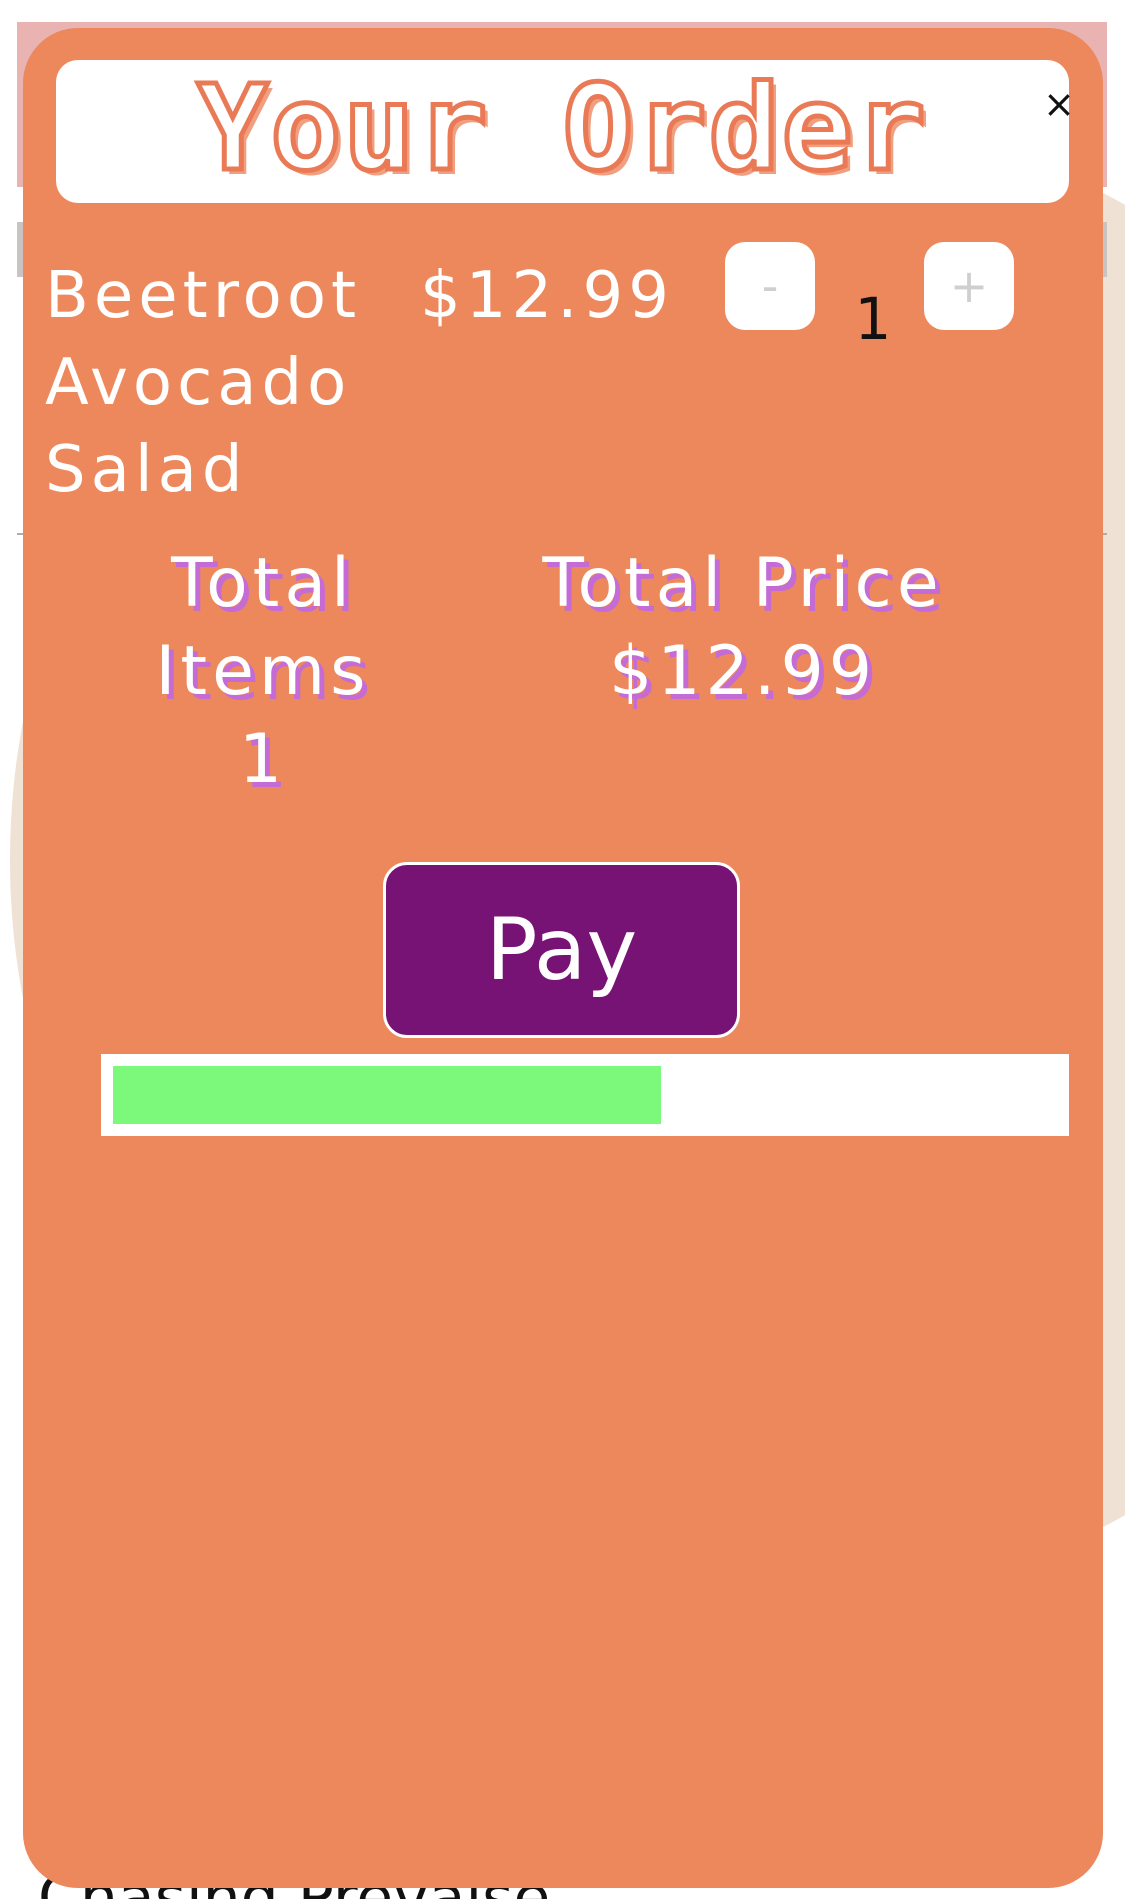 This screenshot has width=1125, height=1899. I want to click on progress-bar, so click(585, 1095).